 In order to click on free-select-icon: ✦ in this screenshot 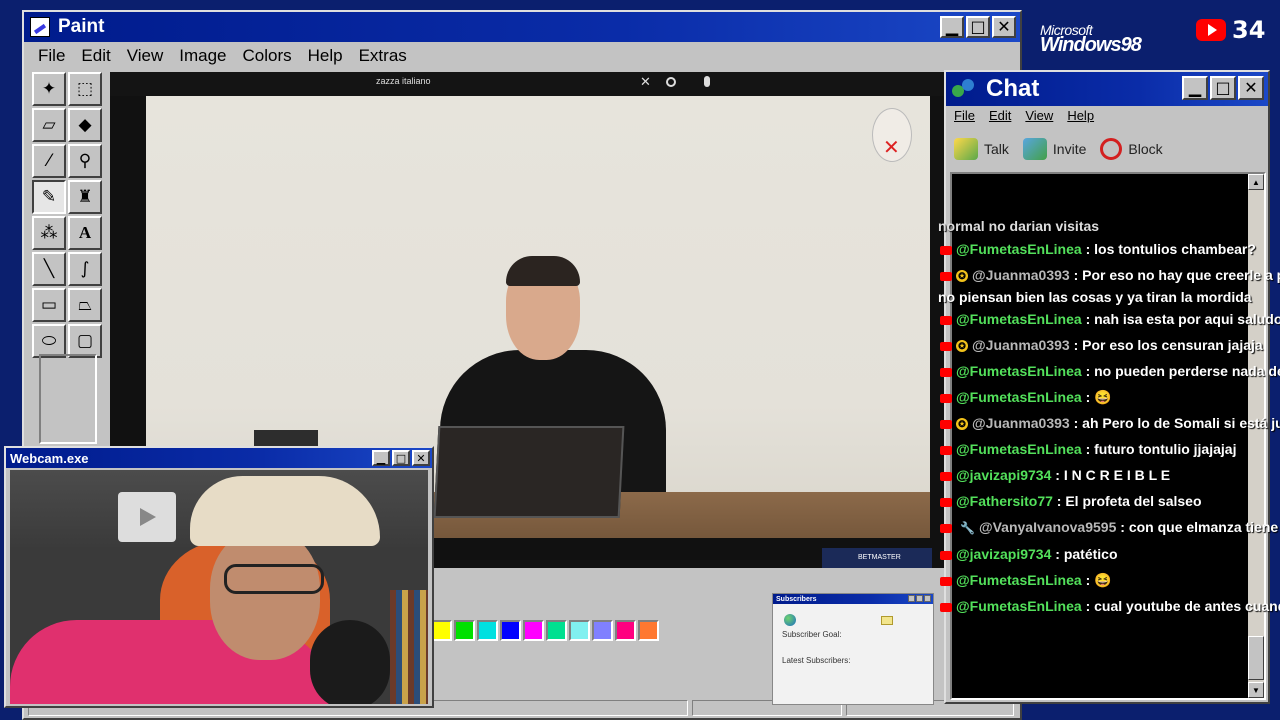, I will do `click(49, 89)`.